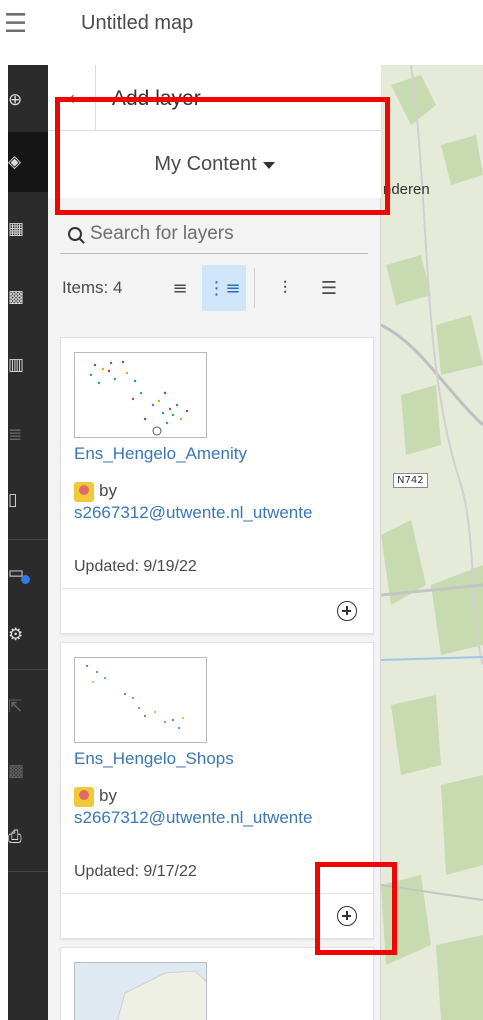  I want to click on items-toolbar: Items: 4 ≡ ⋮≡ ⫶ ☰, so click(217, 288).